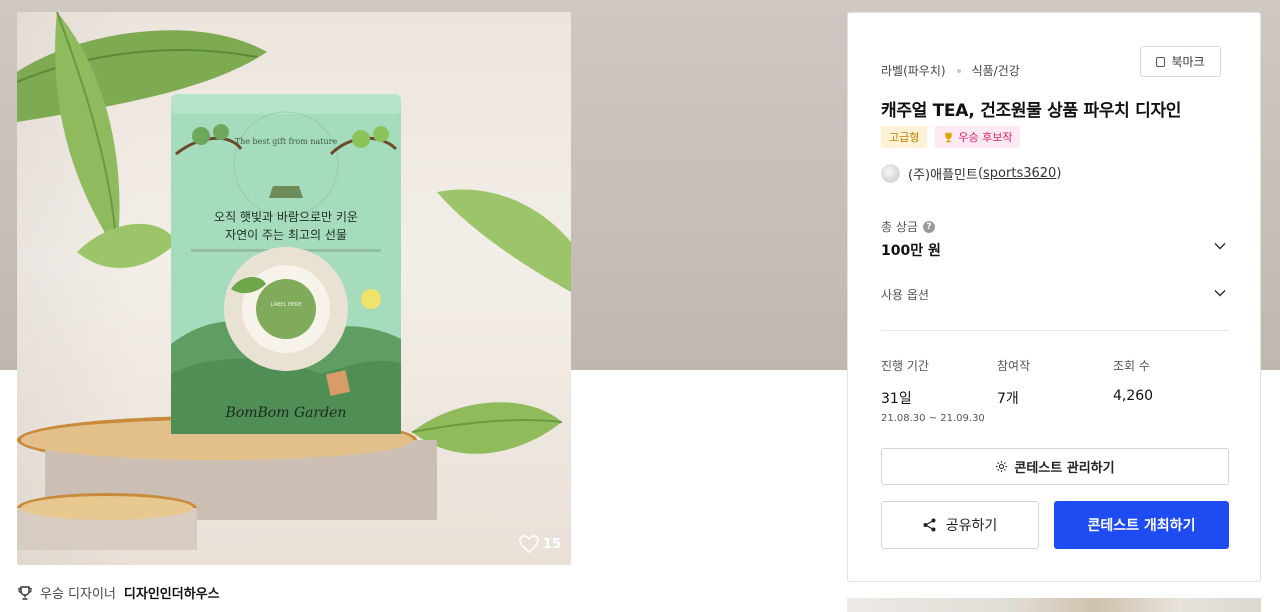 This screenshot has height=612, width=1280. Describe the element at coordinates (551, 544) in the screenshot. I see `like-count: 15` at that location.